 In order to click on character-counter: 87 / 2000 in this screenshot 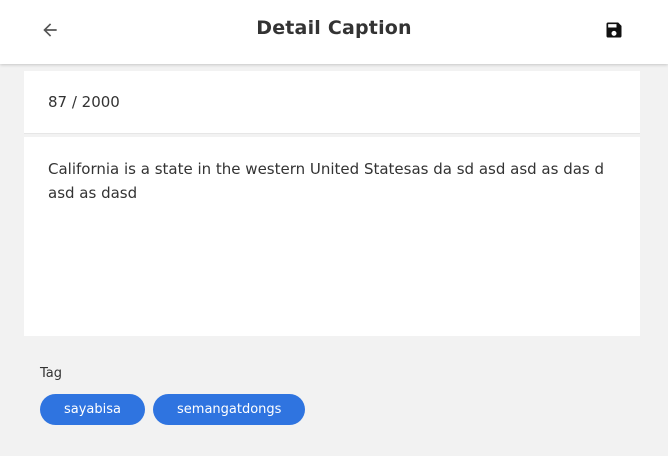, I will do `click(84, 102)`.